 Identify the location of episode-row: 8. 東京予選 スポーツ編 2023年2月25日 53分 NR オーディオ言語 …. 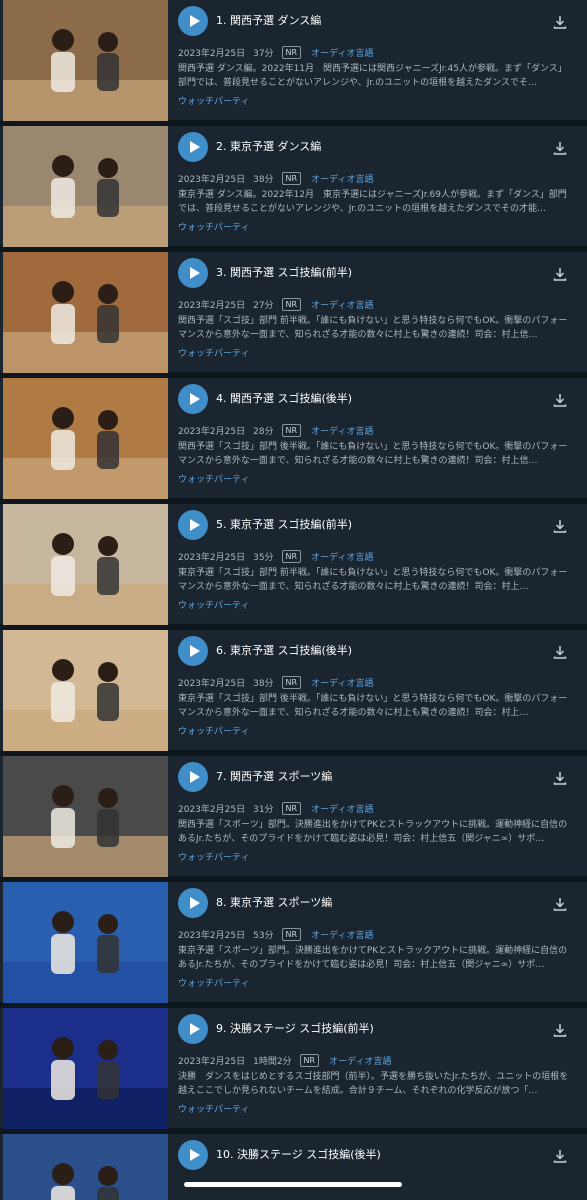
(293, 943).